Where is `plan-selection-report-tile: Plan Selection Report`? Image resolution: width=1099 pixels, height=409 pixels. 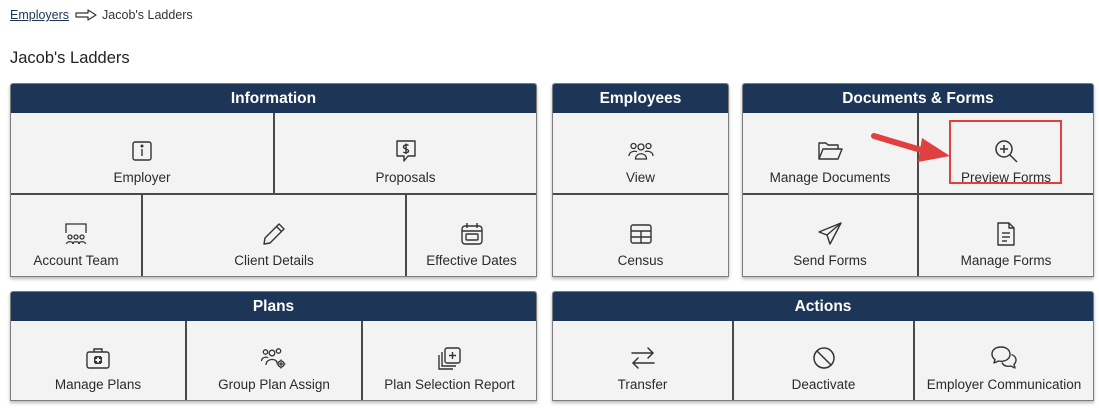
plan-selection-report-tile: Plan Selection Report is located at coordinates (449, 360).